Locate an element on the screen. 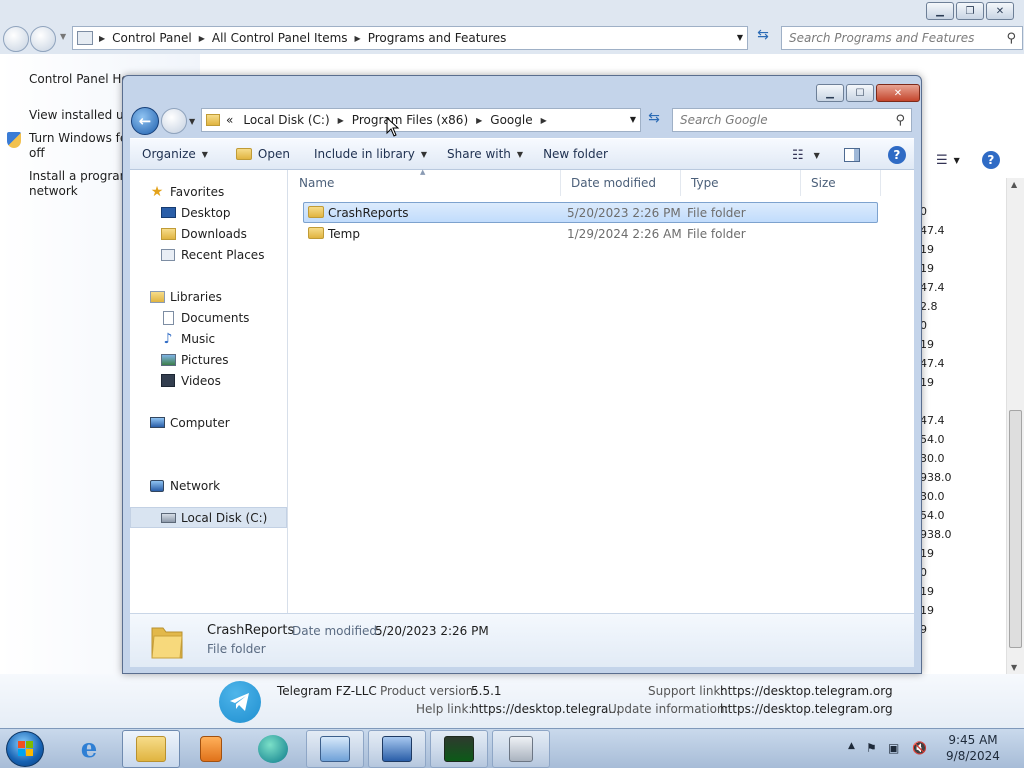 This screenshot has width=1024, height=771. large-folder-icon is located at coordinates (167, 641).